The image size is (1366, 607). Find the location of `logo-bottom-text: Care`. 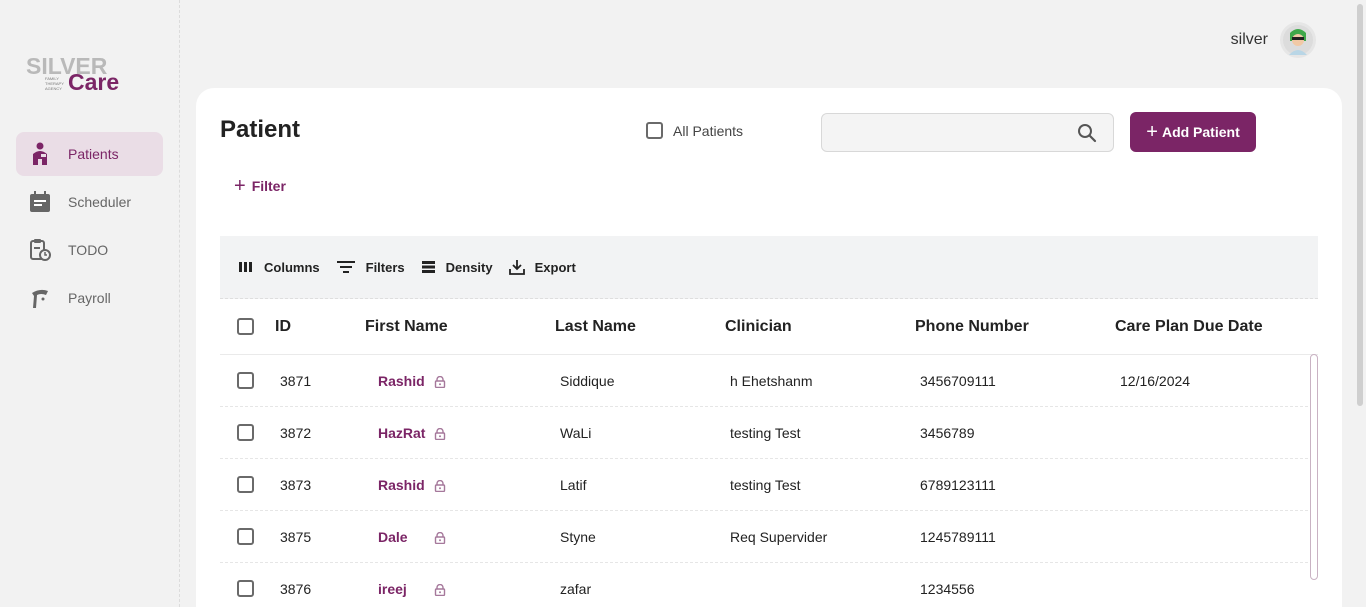

logo-bottom-text: Care is located at coordinates (93, 82).